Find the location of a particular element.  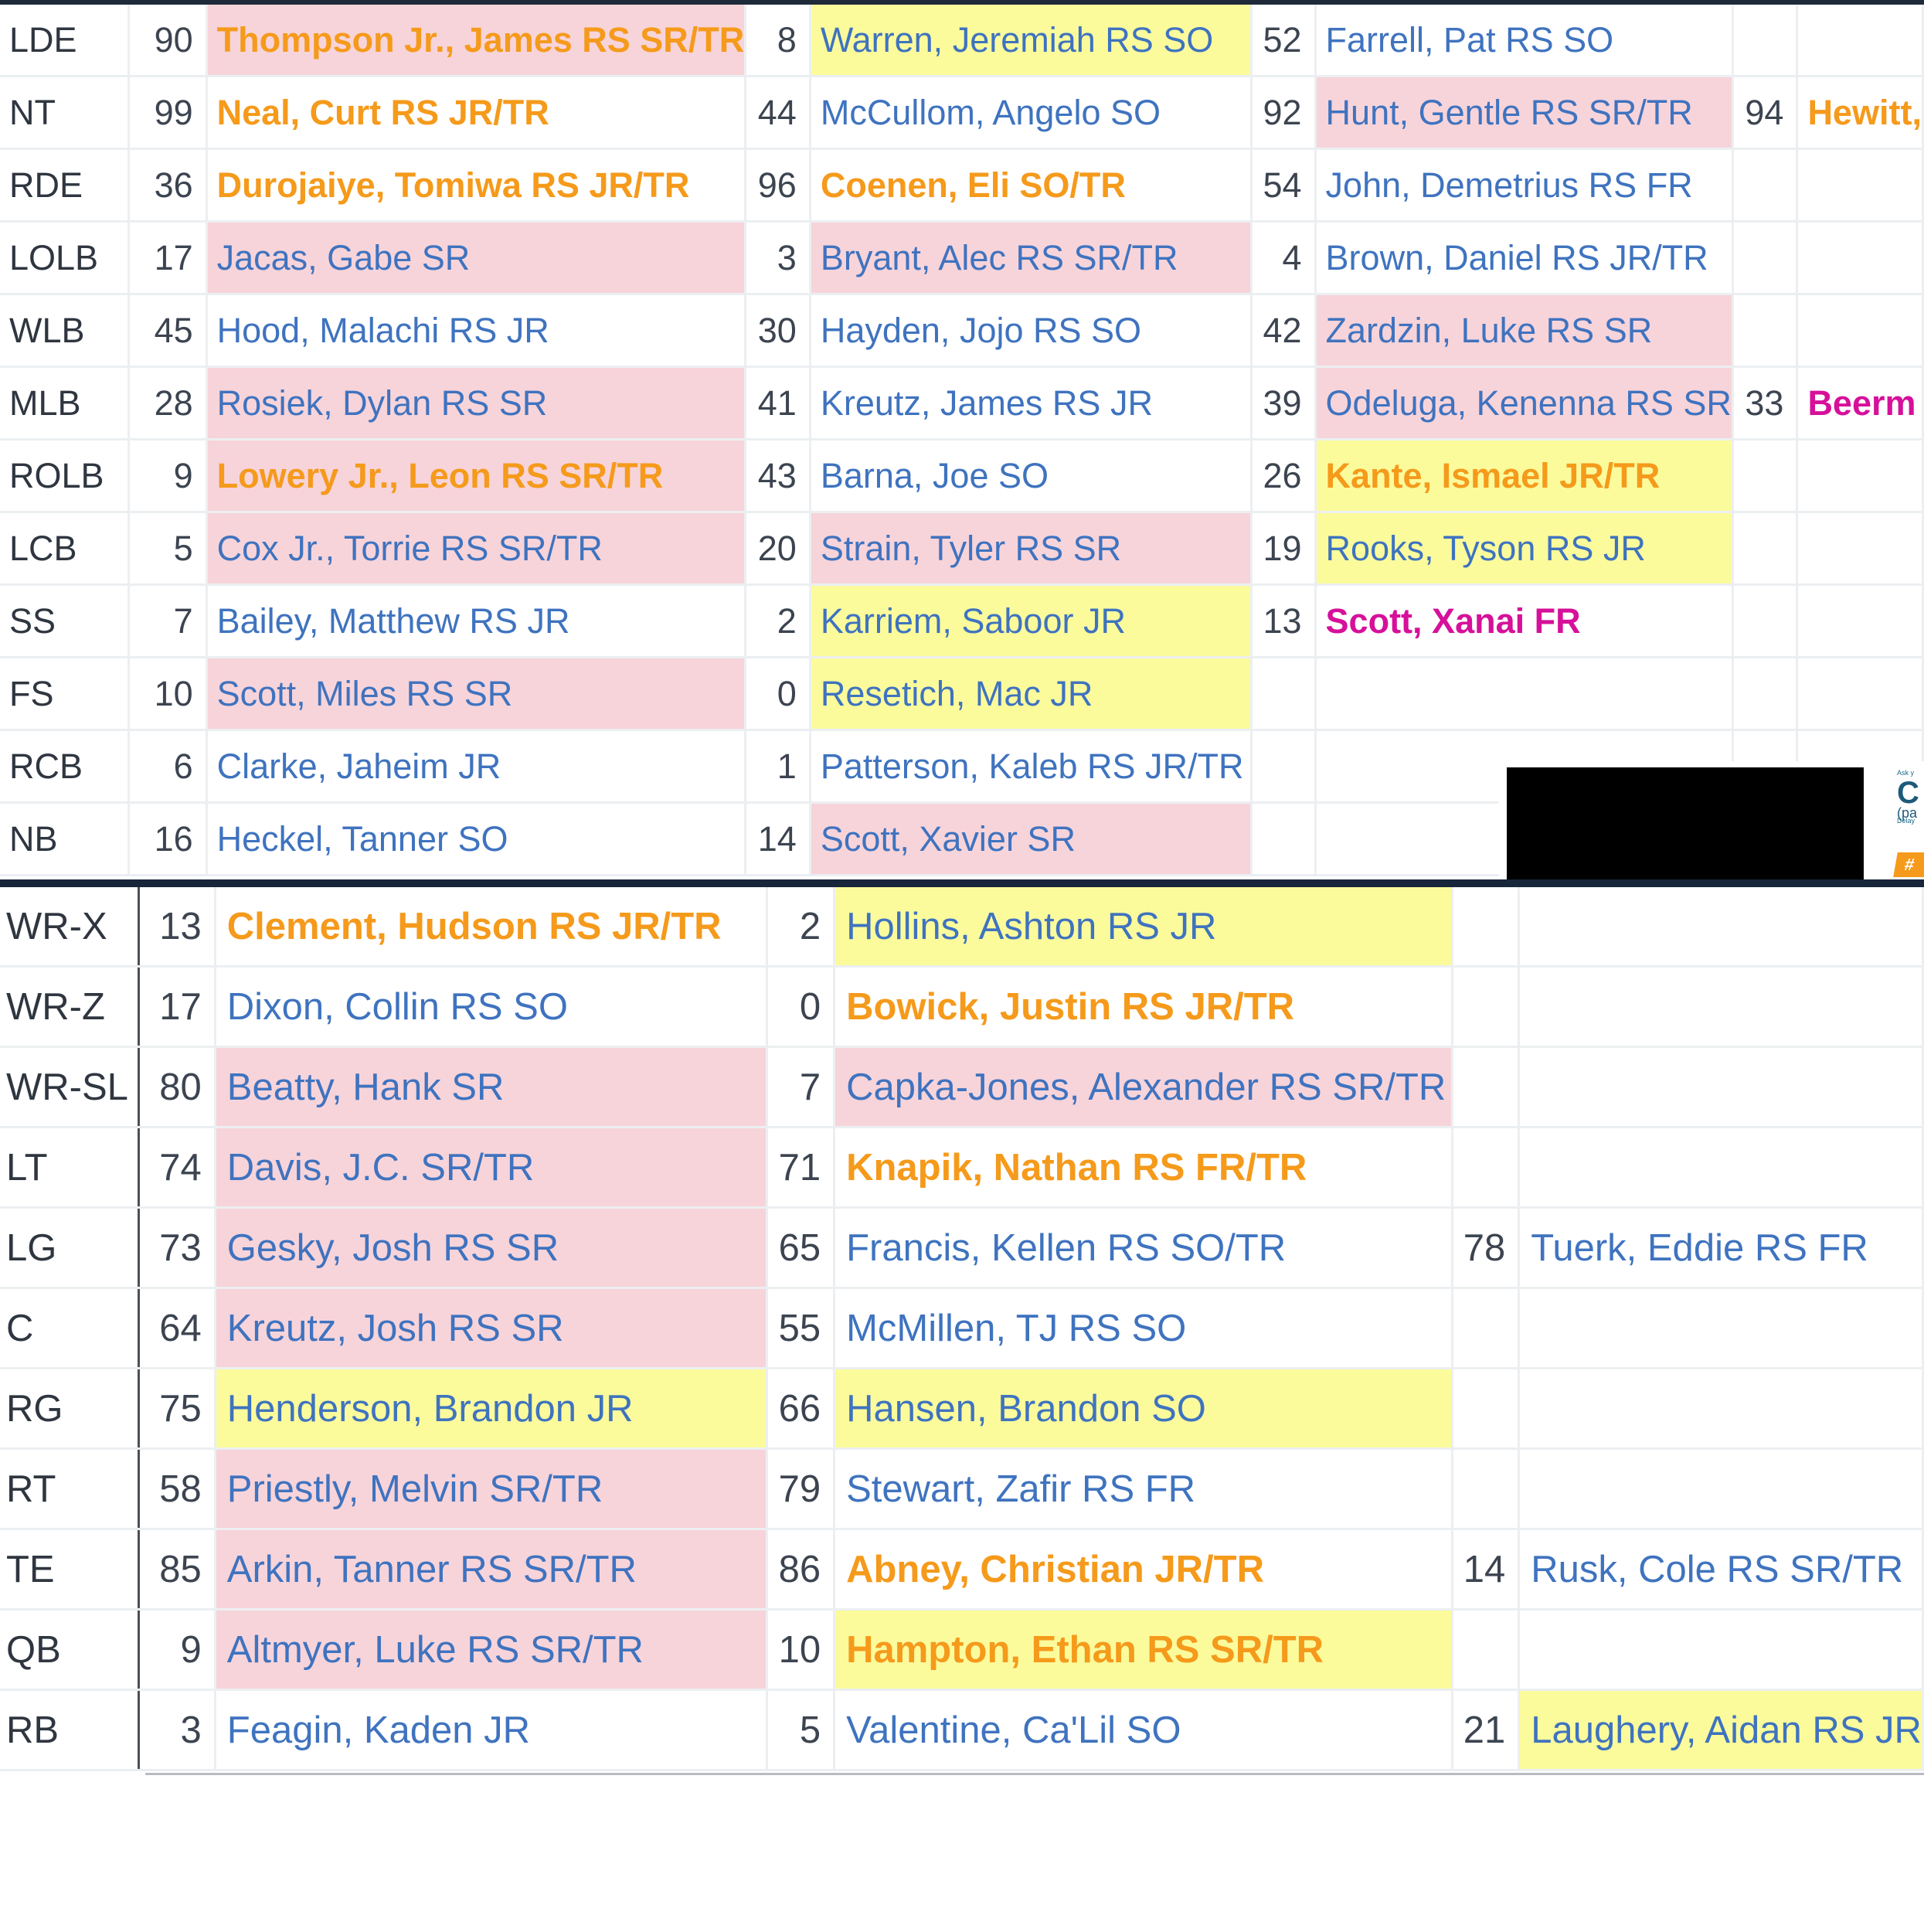

player-name-link: Hansen, Brandon SO is located at coordinates (1144, 1409).